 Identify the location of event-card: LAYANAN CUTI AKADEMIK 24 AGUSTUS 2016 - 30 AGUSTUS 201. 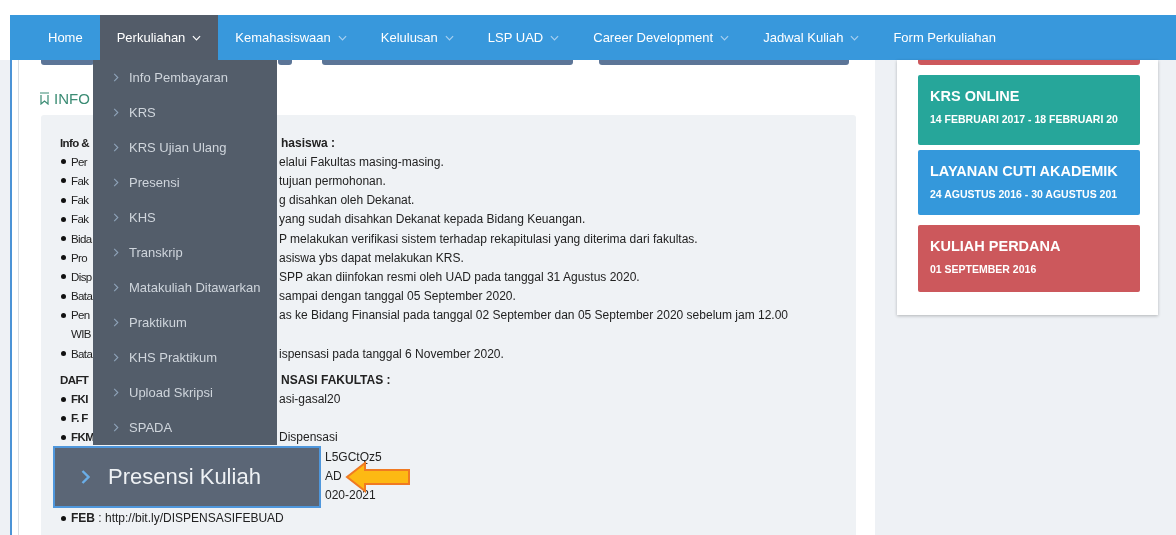
(1029, 182).